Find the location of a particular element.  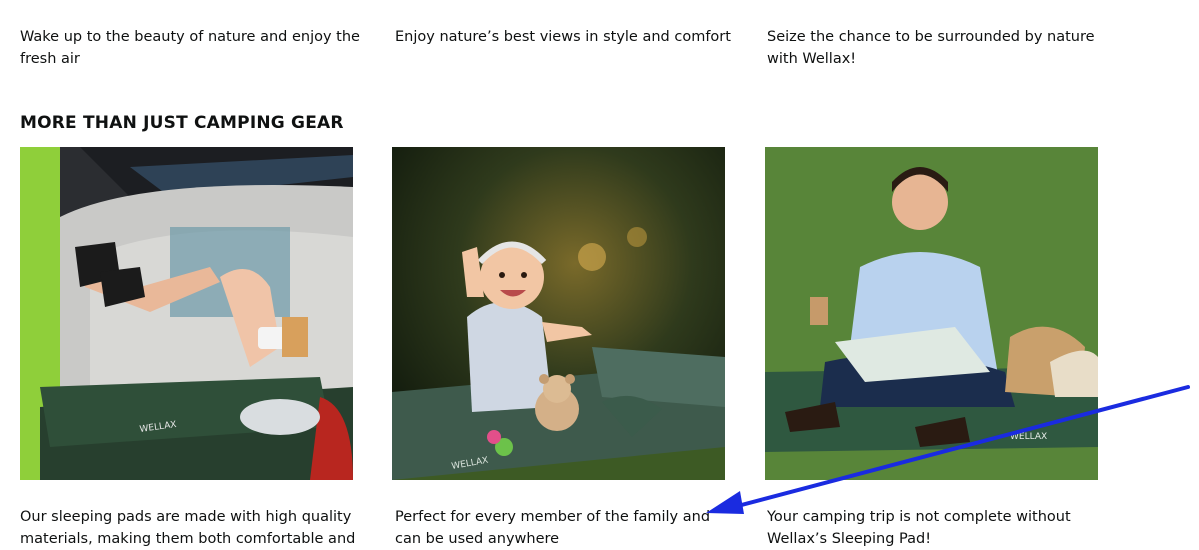

section-title: MORE THAN JUST CAMPING GEAR is located at coordinates (182, 123).